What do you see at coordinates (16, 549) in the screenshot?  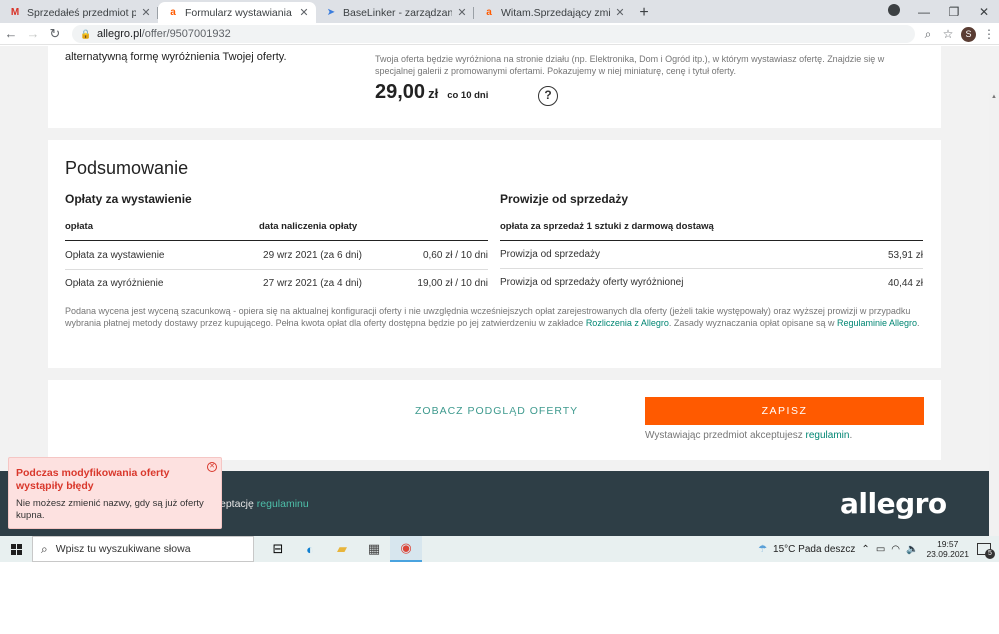 I see `start-button` at bounding box center [16, 549].